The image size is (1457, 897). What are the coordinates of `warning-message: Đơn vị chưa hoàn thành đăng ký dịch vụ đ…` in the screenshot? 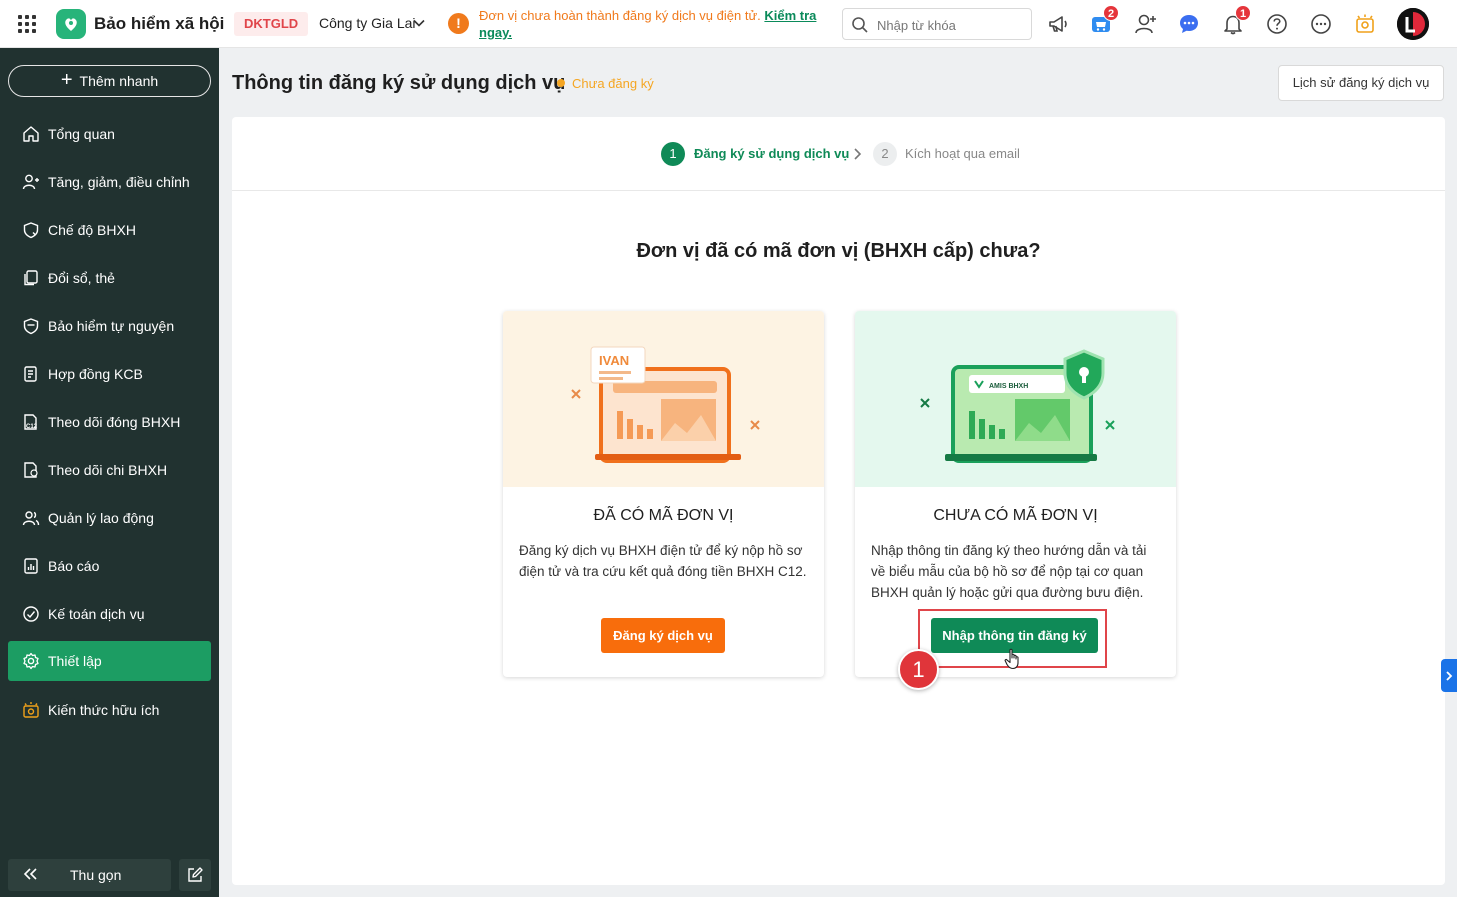 It's located at (622, 15).